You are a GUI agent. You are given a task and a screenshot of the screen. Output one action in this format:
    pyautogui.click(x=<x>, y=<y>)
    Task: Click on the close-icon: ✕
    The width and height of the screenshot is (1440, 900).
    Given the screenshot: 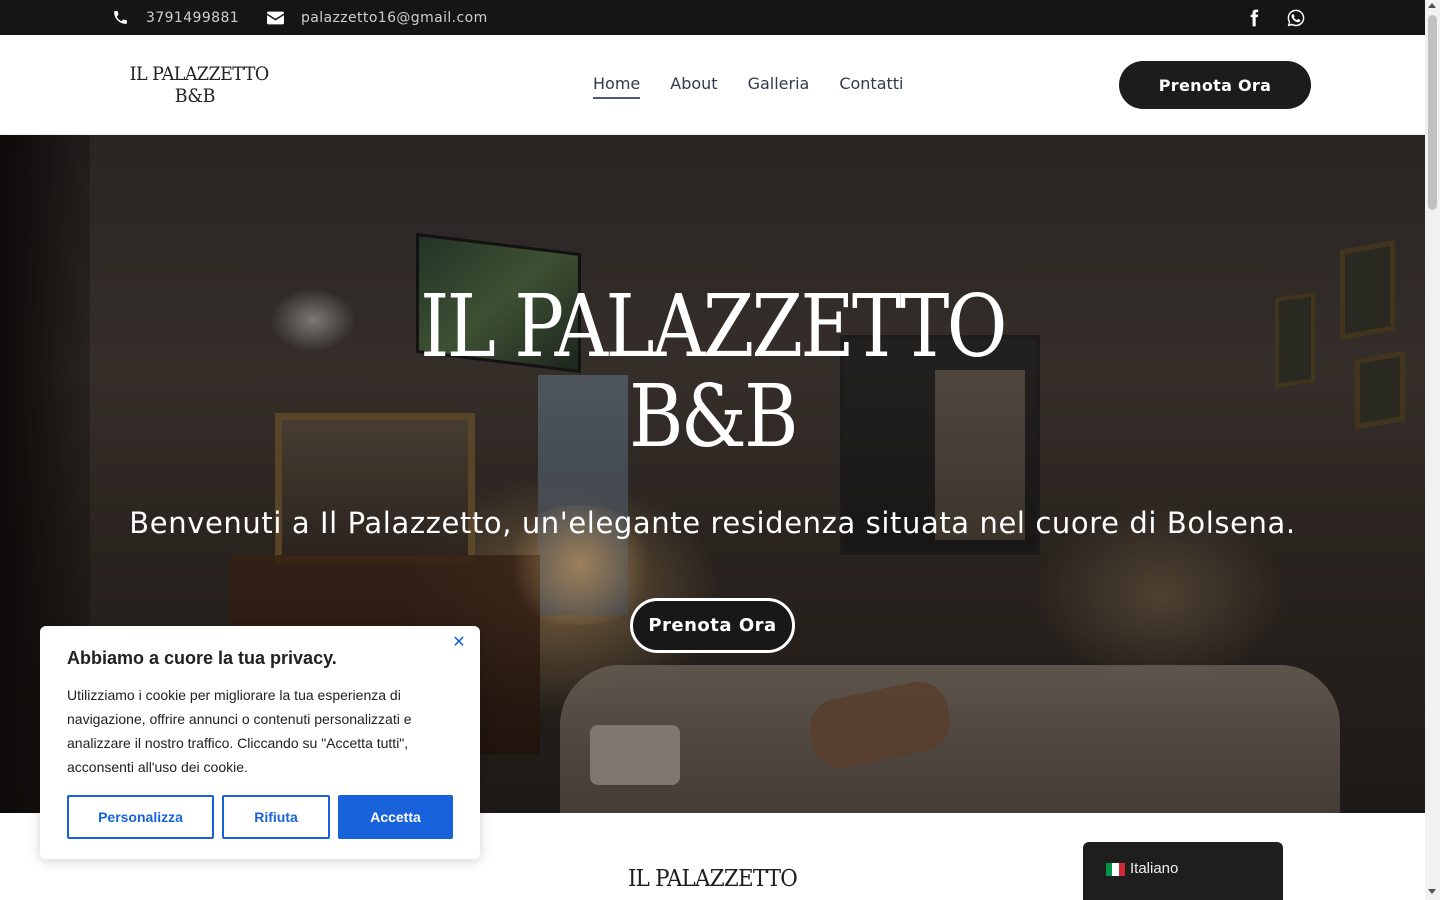 What is the action you would take?
    pyautogui.click(x=459, y=643)
    